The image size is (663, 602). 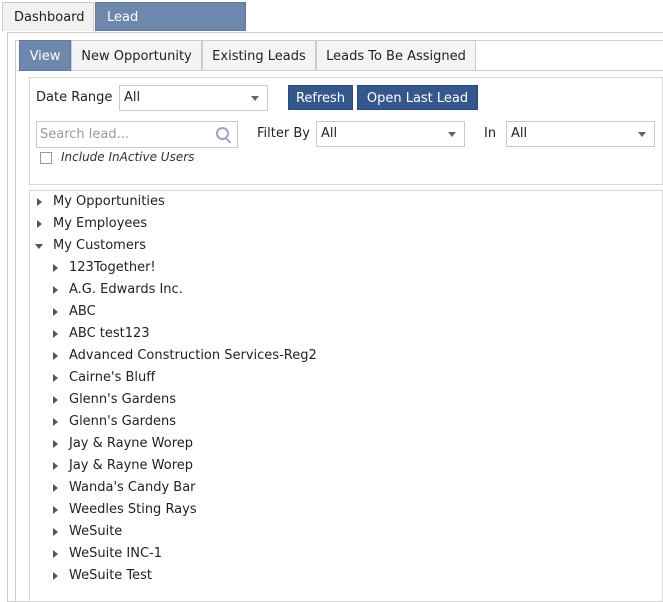 What do you see at coordinates (193, 98) in the screenshot?
I see `date-range-select: All` at bounding box center [193, 98].